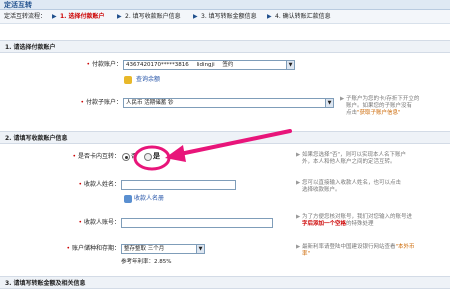 The height and width of the screenshot is (300, 450). Describe the element at coordinates (405, 247) in the screenshot. I see `rate-link: "本外币` at that location.